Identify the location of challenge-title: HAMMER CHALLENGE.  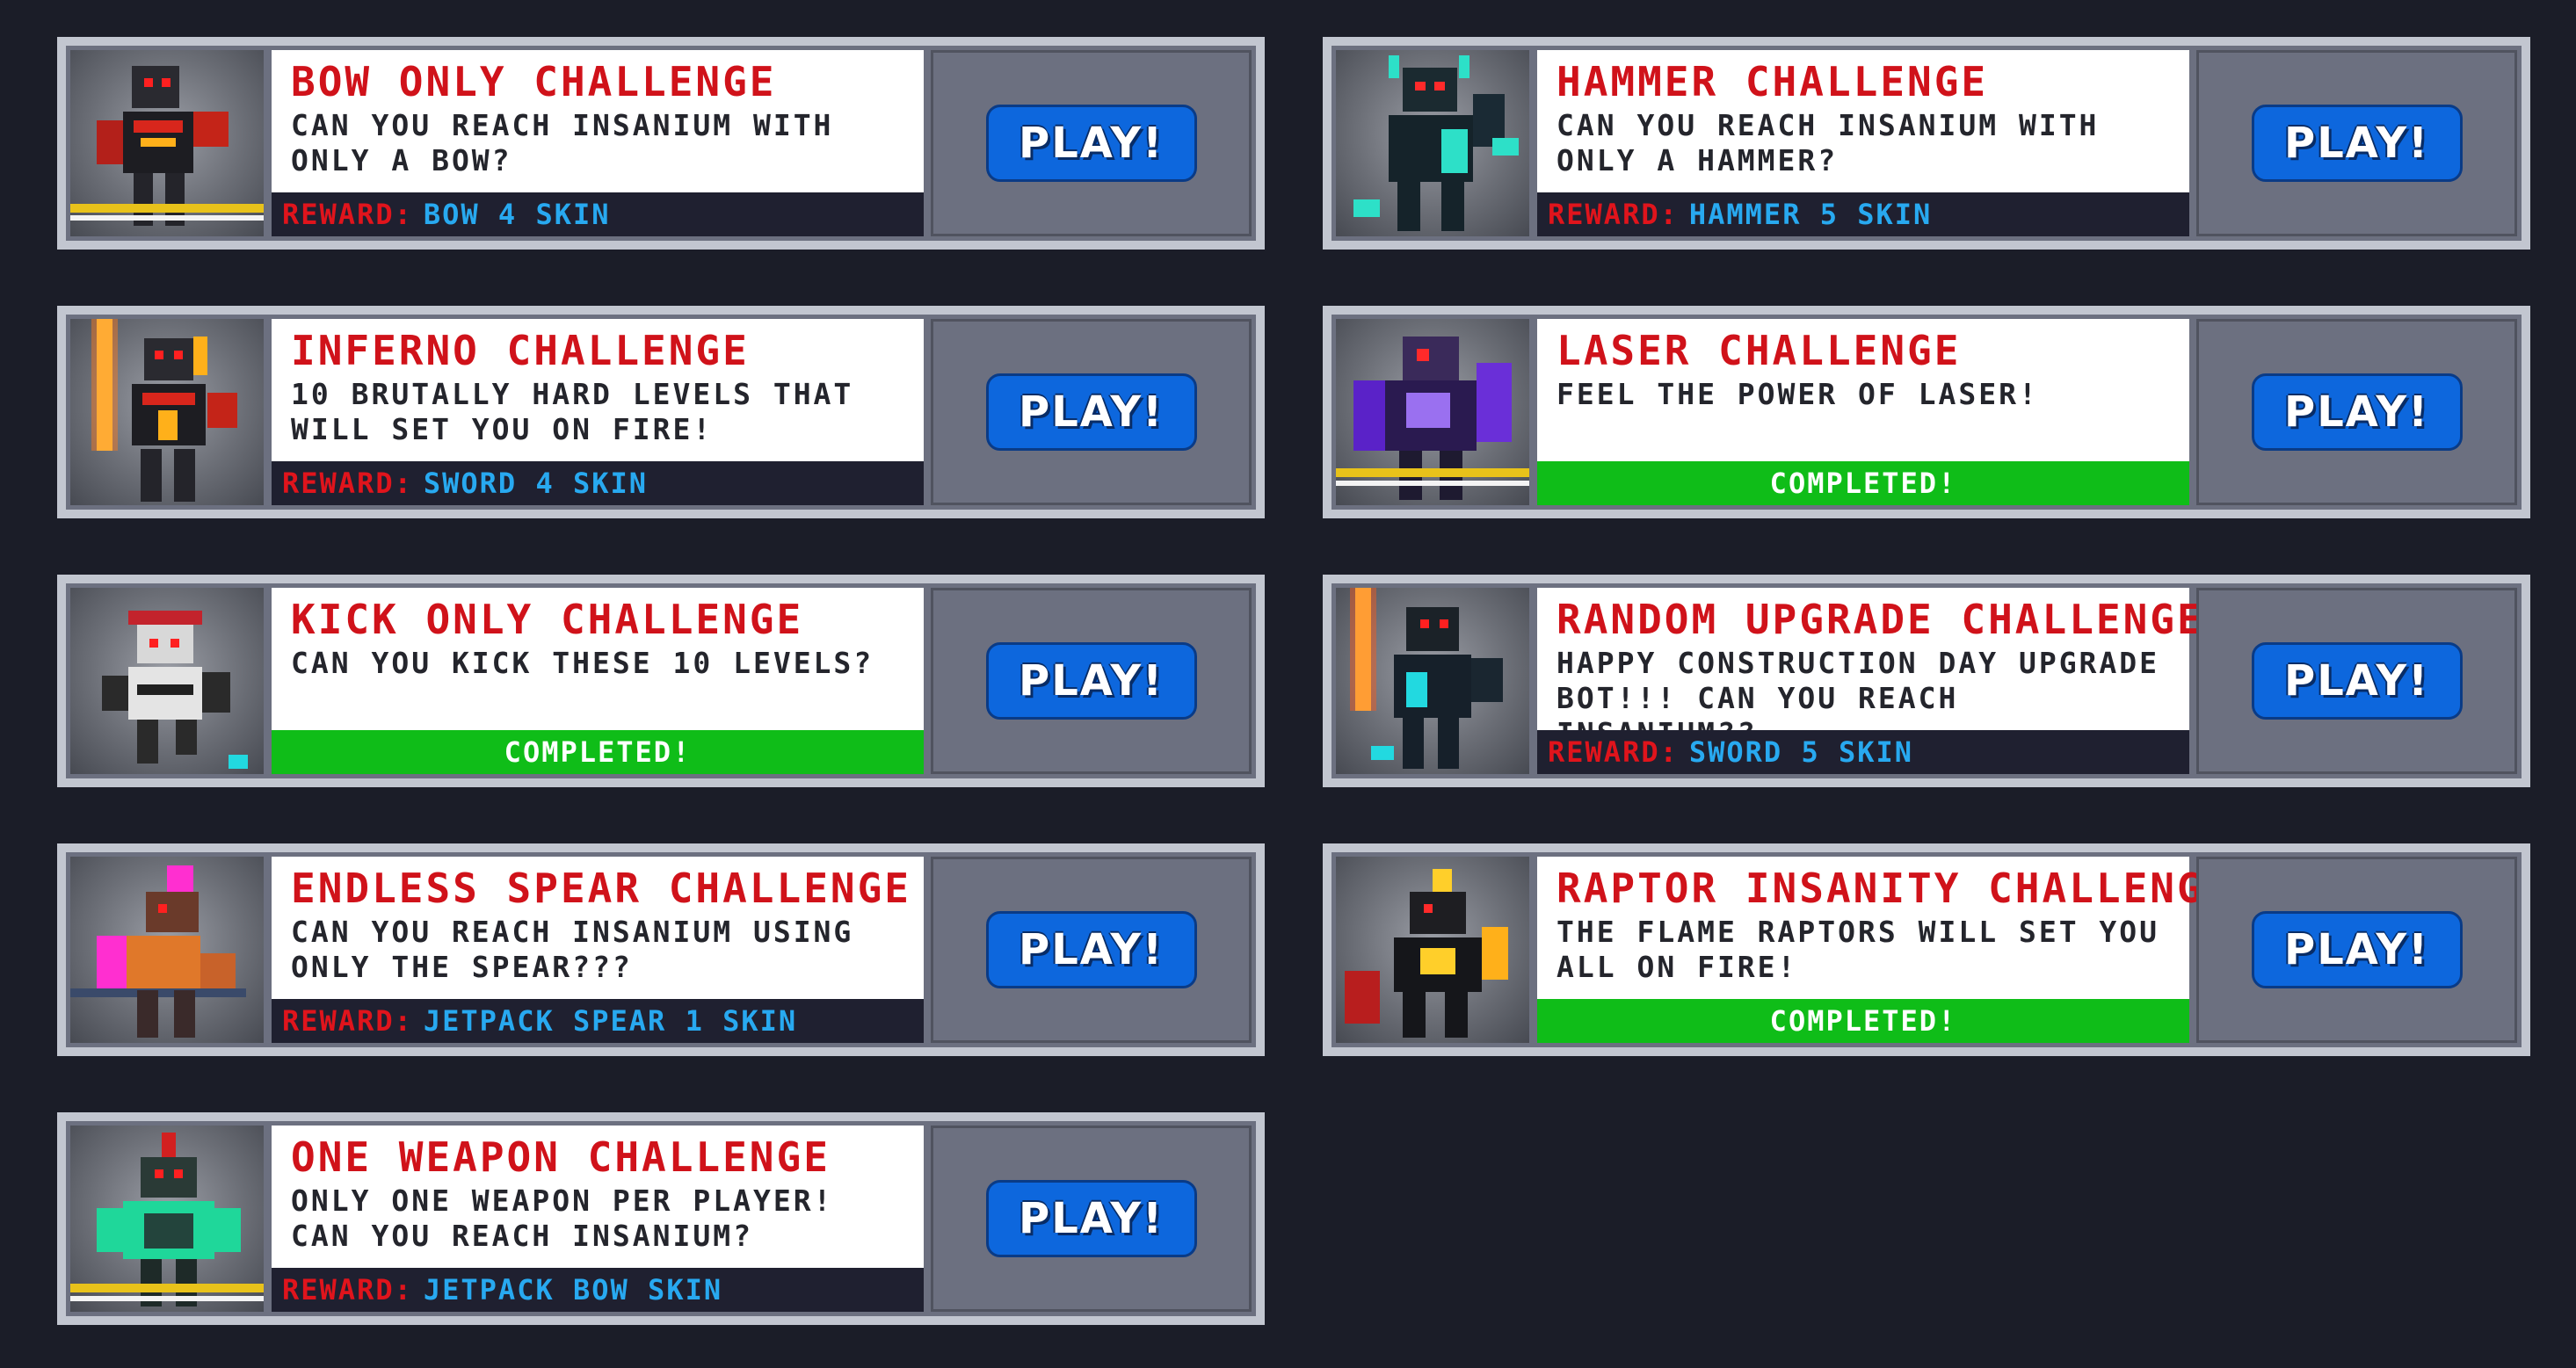
(1772, 81).